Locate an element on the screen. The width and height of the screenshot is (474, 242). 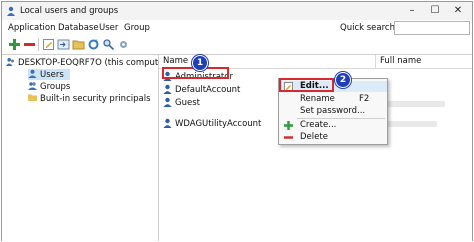
close-button: ✕ is located at coordinates (458, 11).